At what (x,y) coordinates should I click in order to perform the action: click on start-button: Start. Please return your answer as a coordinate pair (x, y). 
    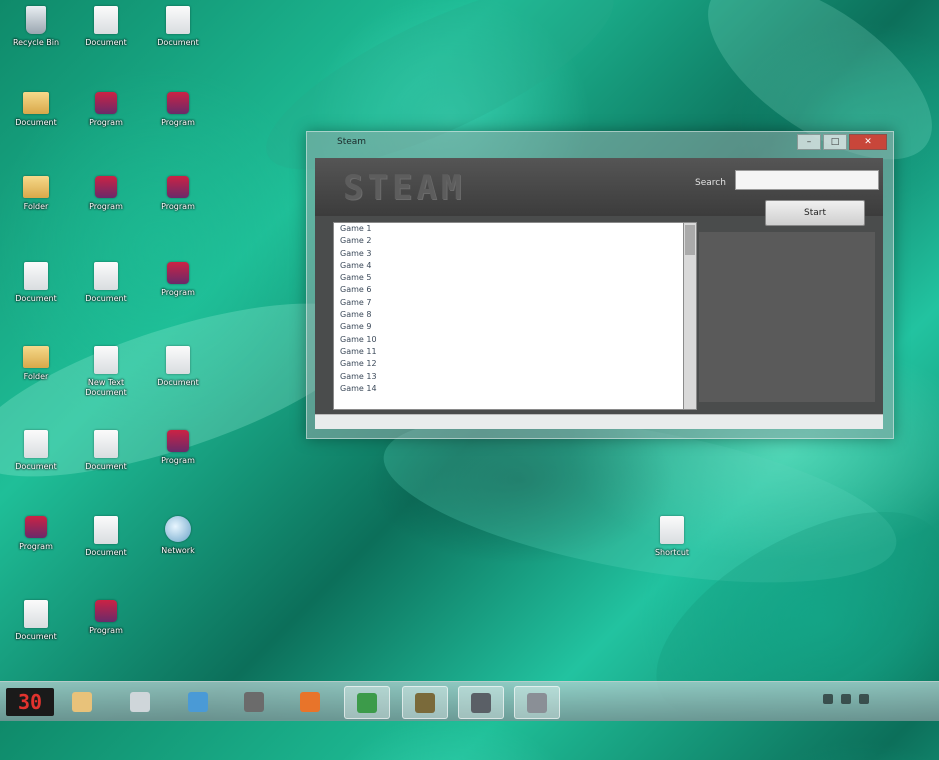
    Looking at the image, I should click on (815, 213).